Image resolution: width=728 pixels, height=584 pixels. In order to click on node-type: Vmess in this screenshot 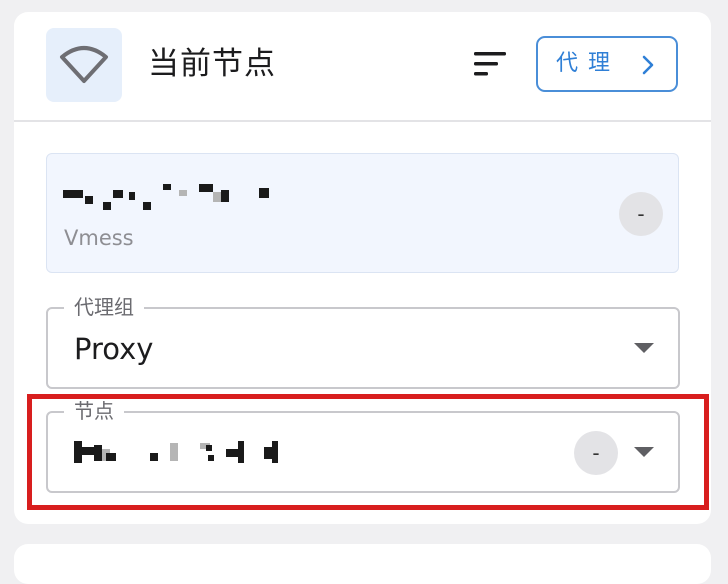, I will do `click(99, 238)`.